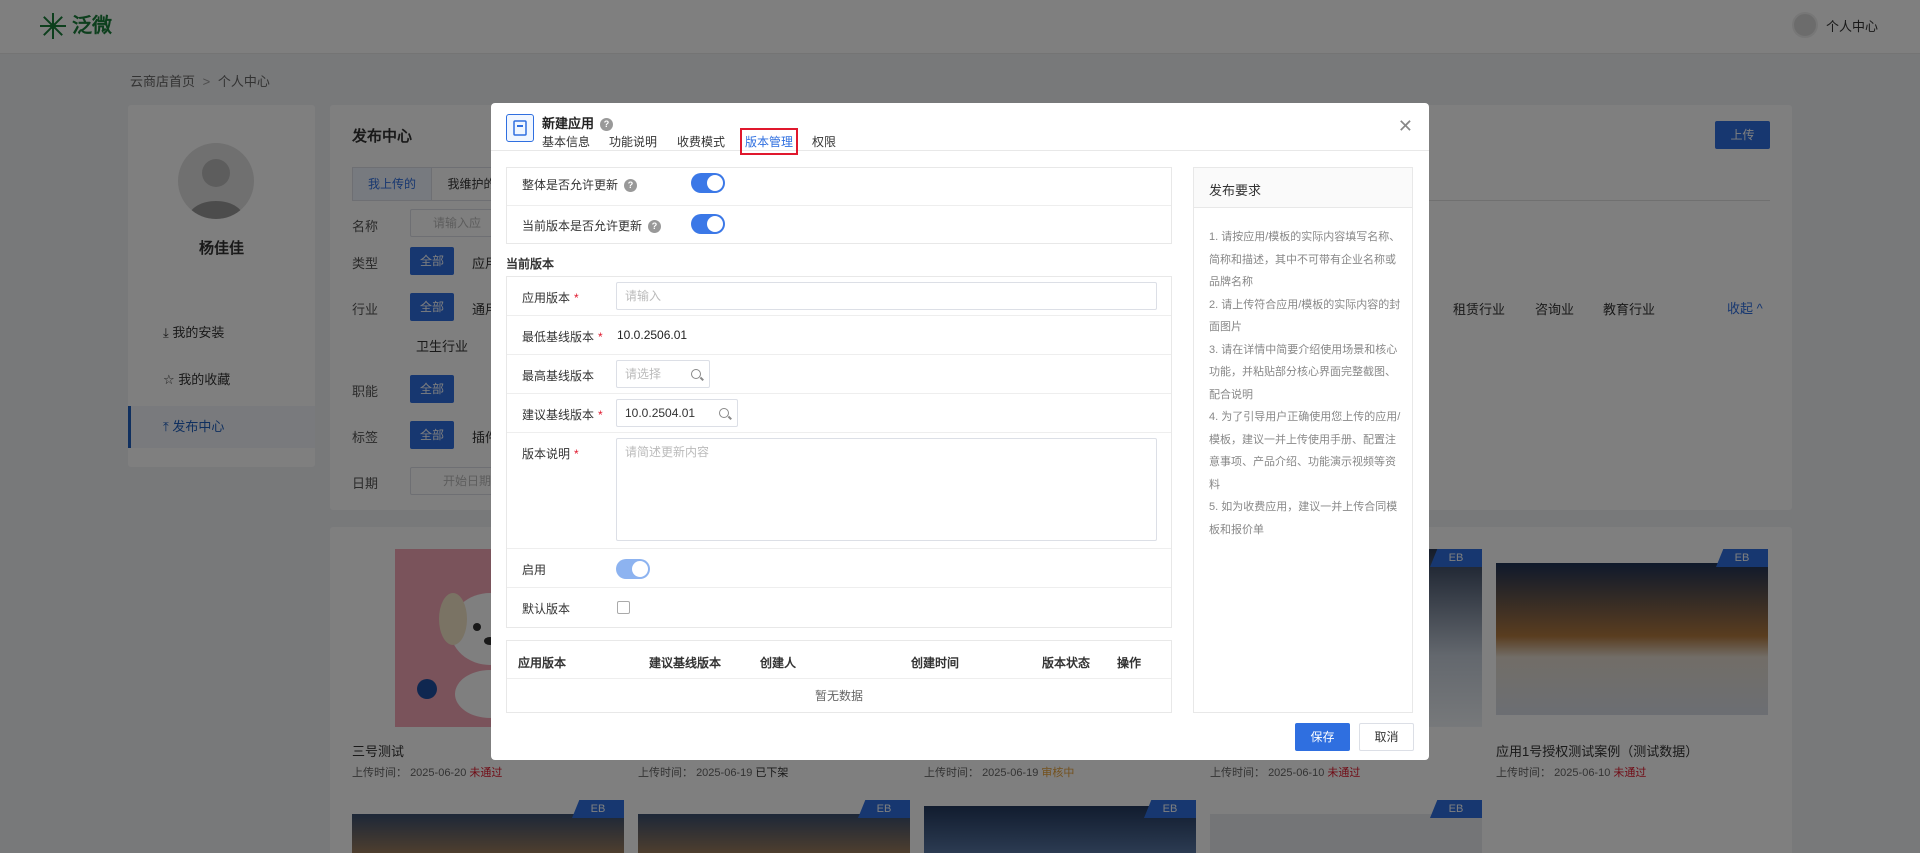 The image size is (1920, 853). I want to click on enable-label: 启用, so click(534, 570).